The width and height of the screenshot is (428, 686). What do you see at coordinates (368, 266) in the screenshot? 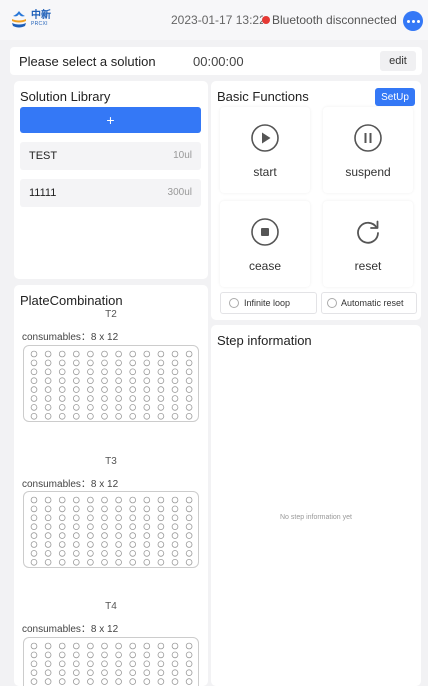
I see `reset-label: reset` at bounding box center [368, 266].